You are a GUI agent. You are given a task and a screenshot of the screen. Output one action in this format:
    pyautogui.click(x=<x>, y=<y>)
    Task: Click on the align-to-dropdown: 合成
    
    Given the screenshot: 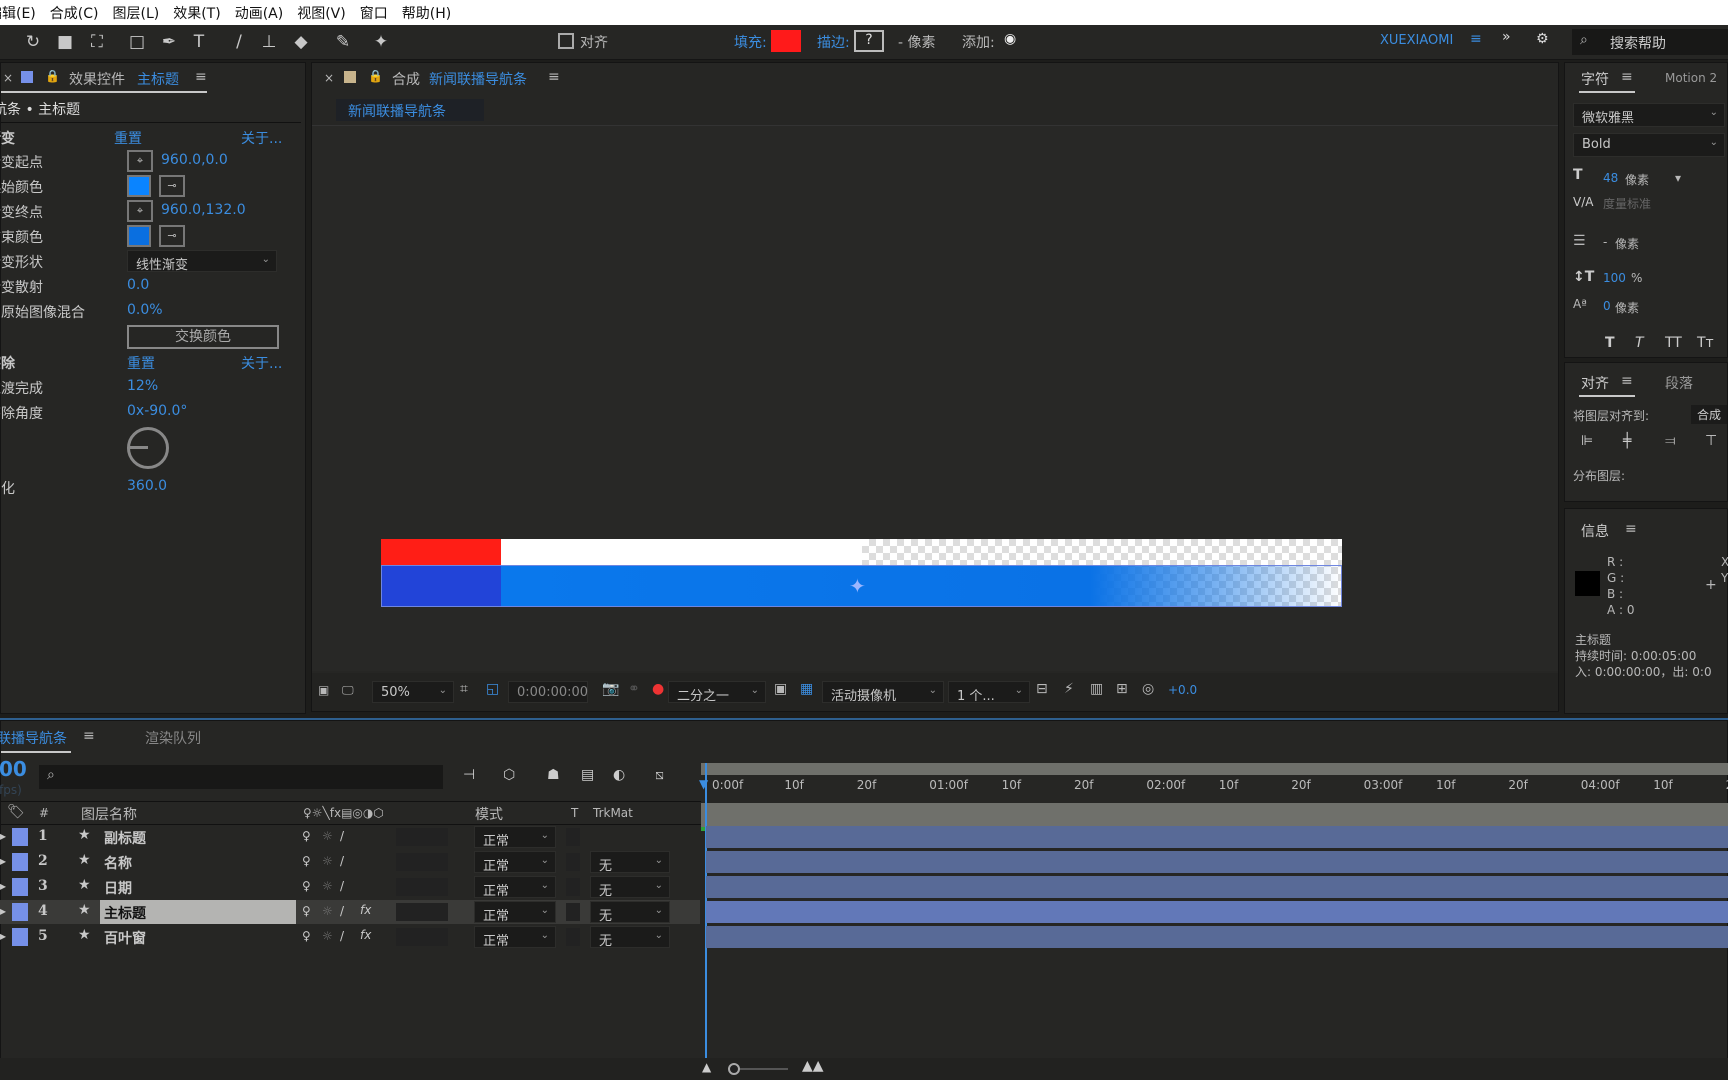 What is the action you would take?
    pyautogui.click(x=1709, y=414)
    